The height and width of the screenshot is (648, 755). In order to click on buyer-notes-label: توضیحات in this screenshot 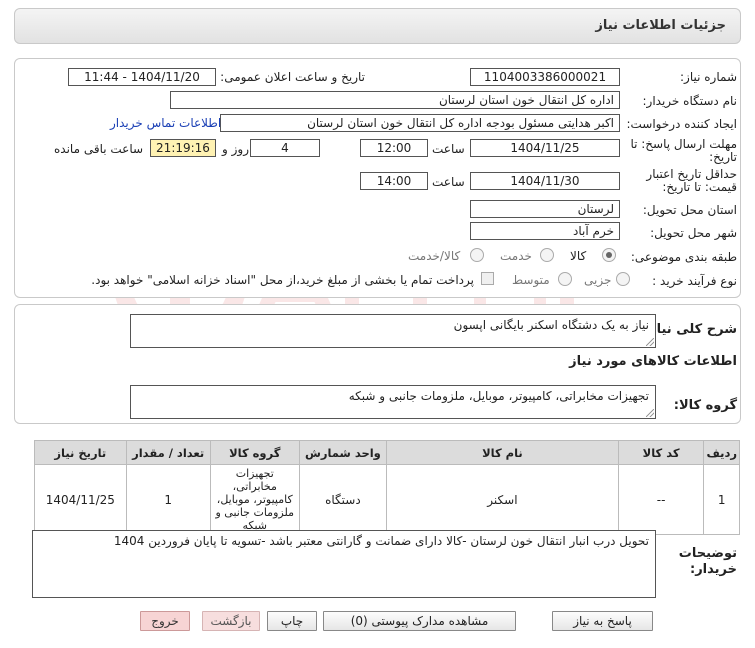, I will do `click(707, 553)`.